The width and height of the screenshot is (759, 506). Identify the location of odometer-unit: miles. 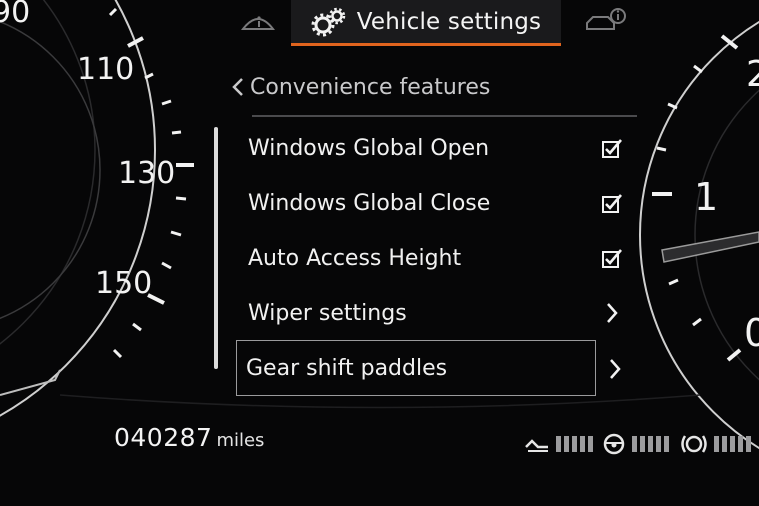
(240, 440).